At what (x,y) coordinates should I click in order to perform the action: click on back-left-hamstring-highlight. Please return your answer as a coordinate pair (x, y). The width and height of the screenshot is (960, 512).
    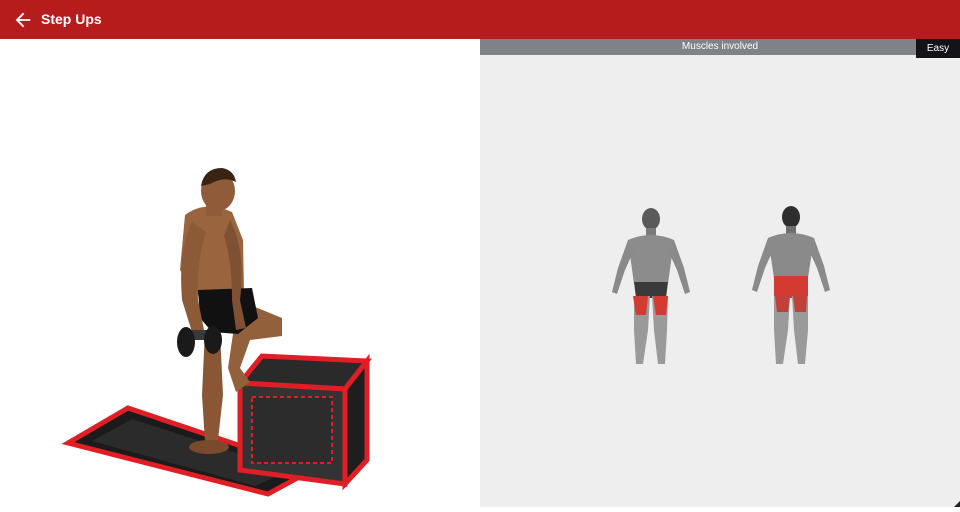
    Looking at the image, I should click on (782, 304).